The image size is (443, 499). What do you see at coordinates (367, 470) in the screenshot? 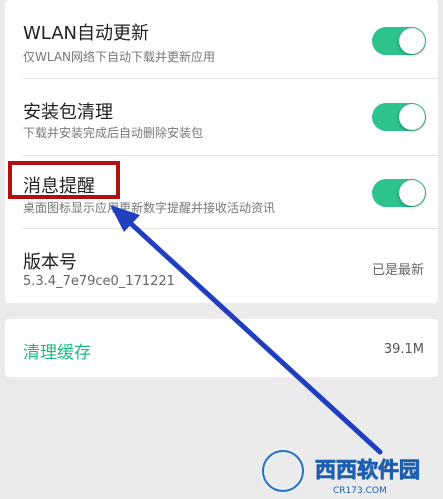
I see `watermark-brand: 西西软件园` at bounding box center [367, 470].